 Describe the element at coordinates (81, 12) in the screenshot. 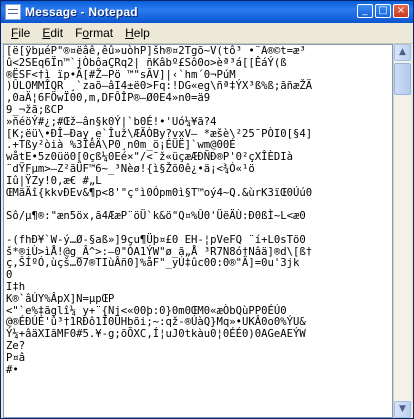

I see `window-title: Message - Notepad` at that location.